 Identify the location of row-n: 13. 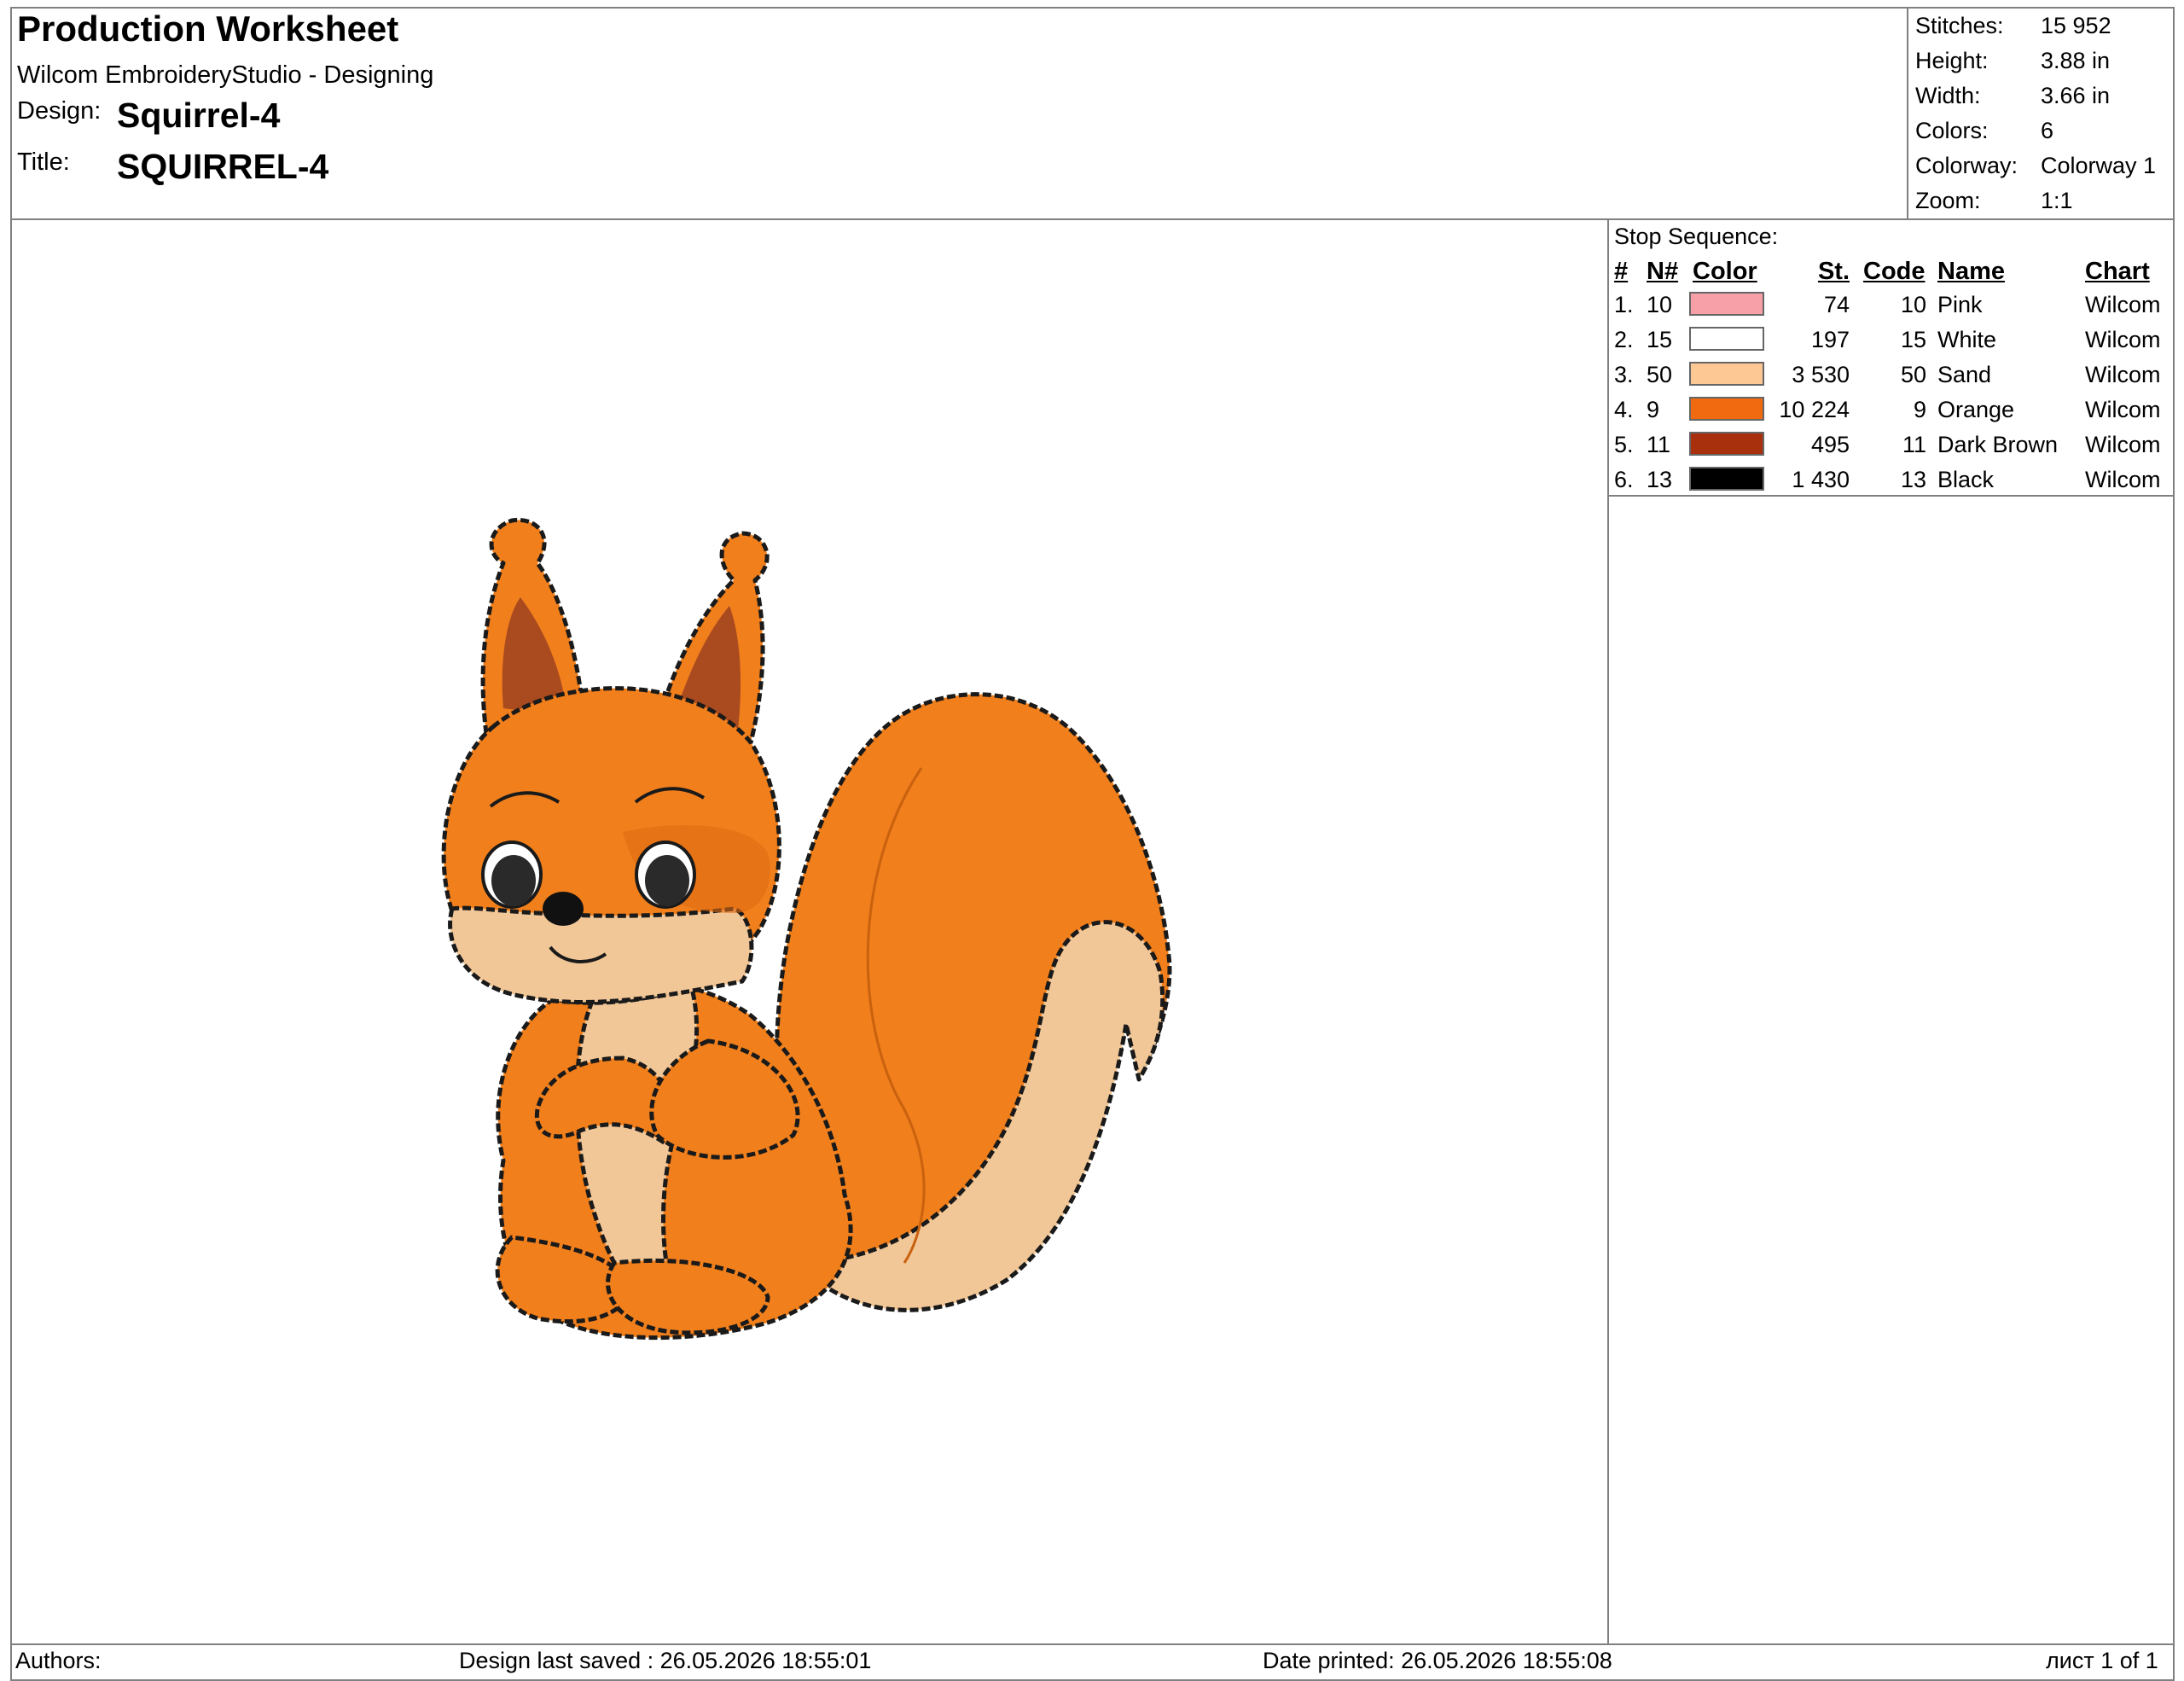
(1660, 480).